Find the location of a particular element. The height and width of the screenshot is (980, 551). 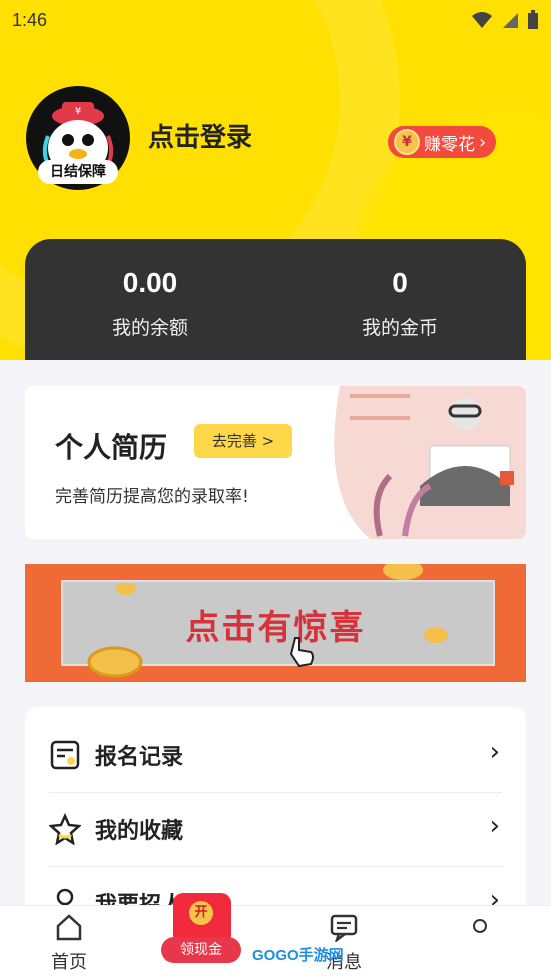

watermark: GOGO手游网 is located at coordinates (298, 955).